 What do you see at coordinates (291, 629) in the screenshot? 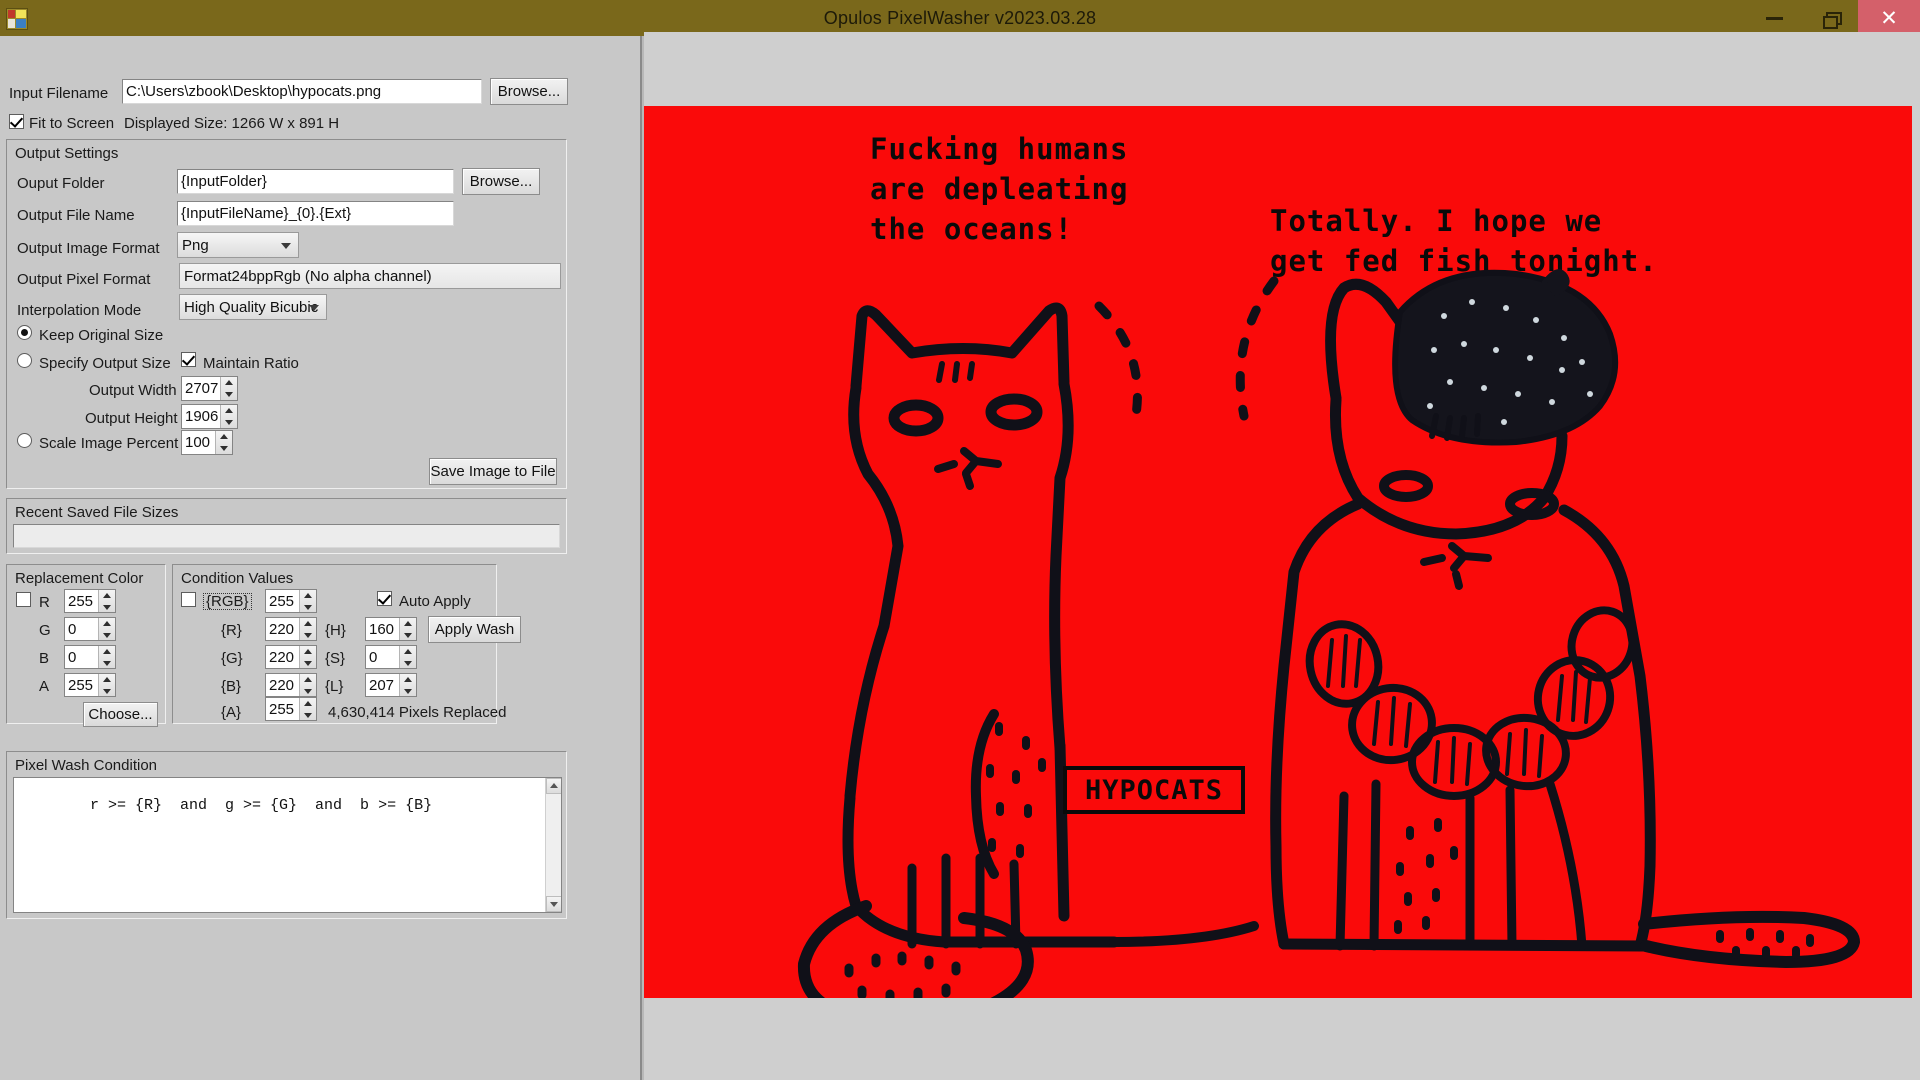
I see `condition-r-spinner: 220` at bounding box center [291, 629].